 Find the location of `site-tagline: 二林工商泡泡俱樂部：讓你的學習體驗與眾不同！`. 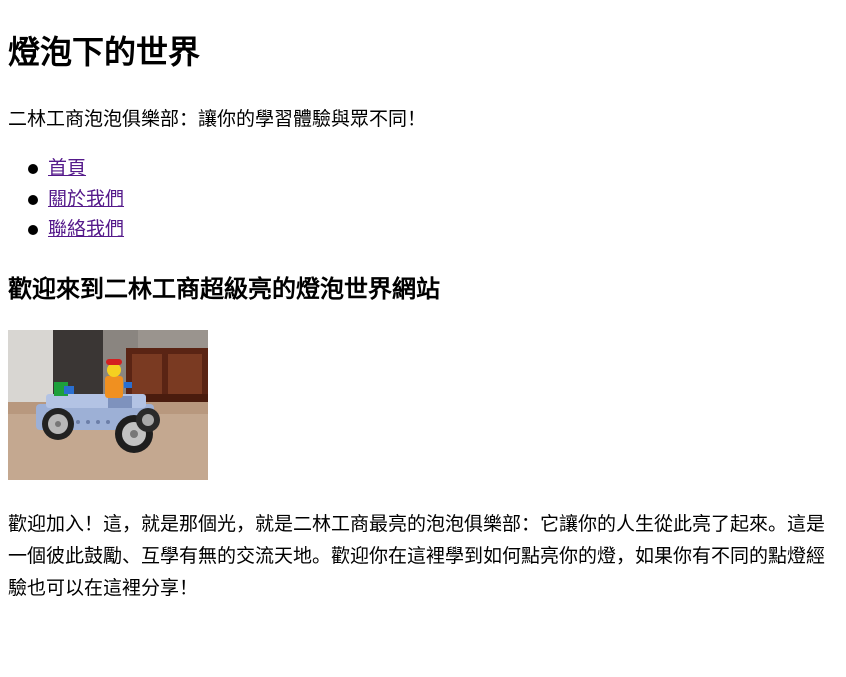

site-tagline: 二林工商泡泡俱樂部：讓你的學習體驗與眾不同！ is located at coordinates (217, 119).